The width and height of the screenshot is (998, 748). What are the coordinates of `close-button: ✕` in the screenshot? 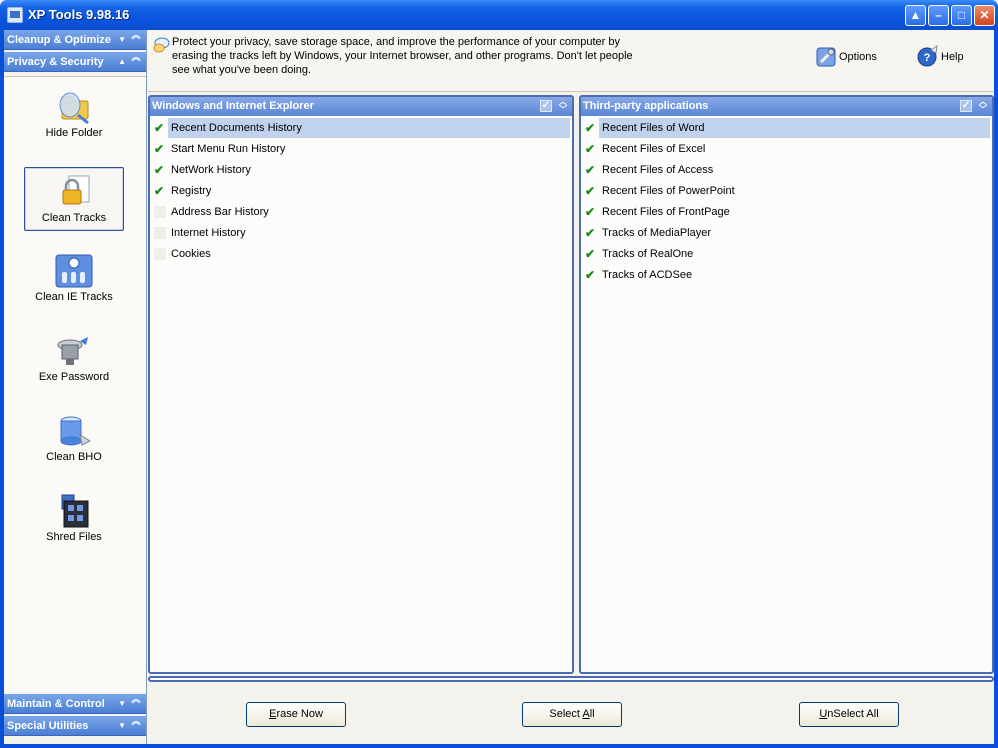 It's located at (984, 15).